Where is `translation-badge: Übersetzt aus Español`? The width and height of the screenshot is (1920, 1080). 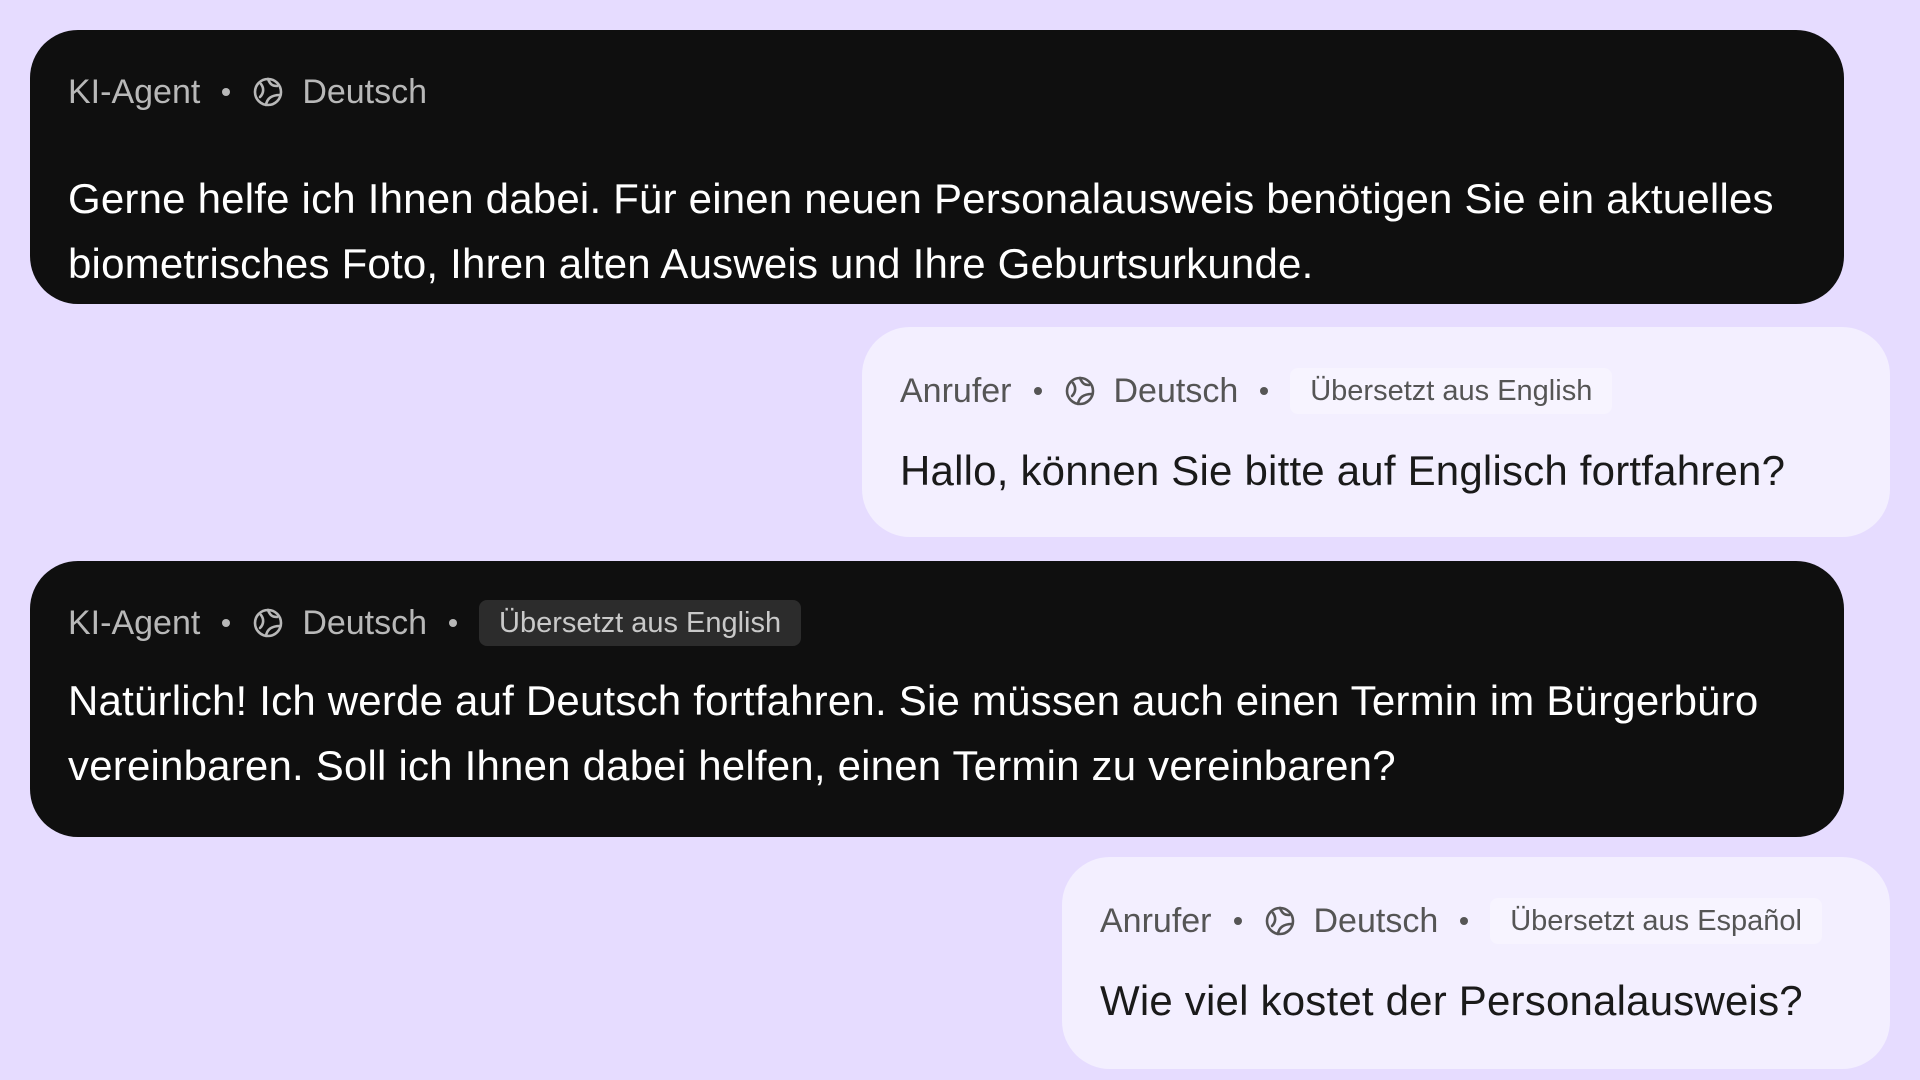 translation-badge: Übersetzt aus Español is located at coordinates (1656, 921).